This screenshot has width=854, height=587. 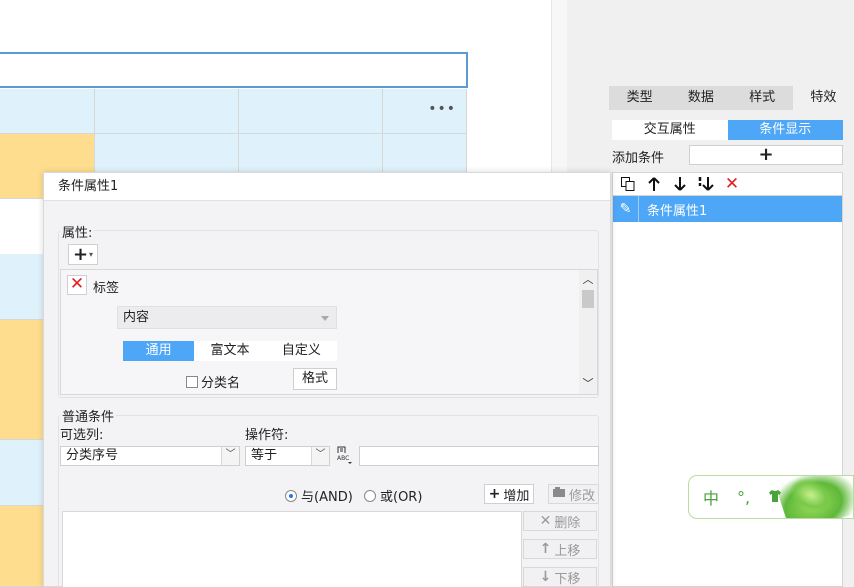 What do you see at coordinates (785, 130) in the screenshot?
I see `subtab-condition-display: 条件显示` at bounding box center [785, 130].